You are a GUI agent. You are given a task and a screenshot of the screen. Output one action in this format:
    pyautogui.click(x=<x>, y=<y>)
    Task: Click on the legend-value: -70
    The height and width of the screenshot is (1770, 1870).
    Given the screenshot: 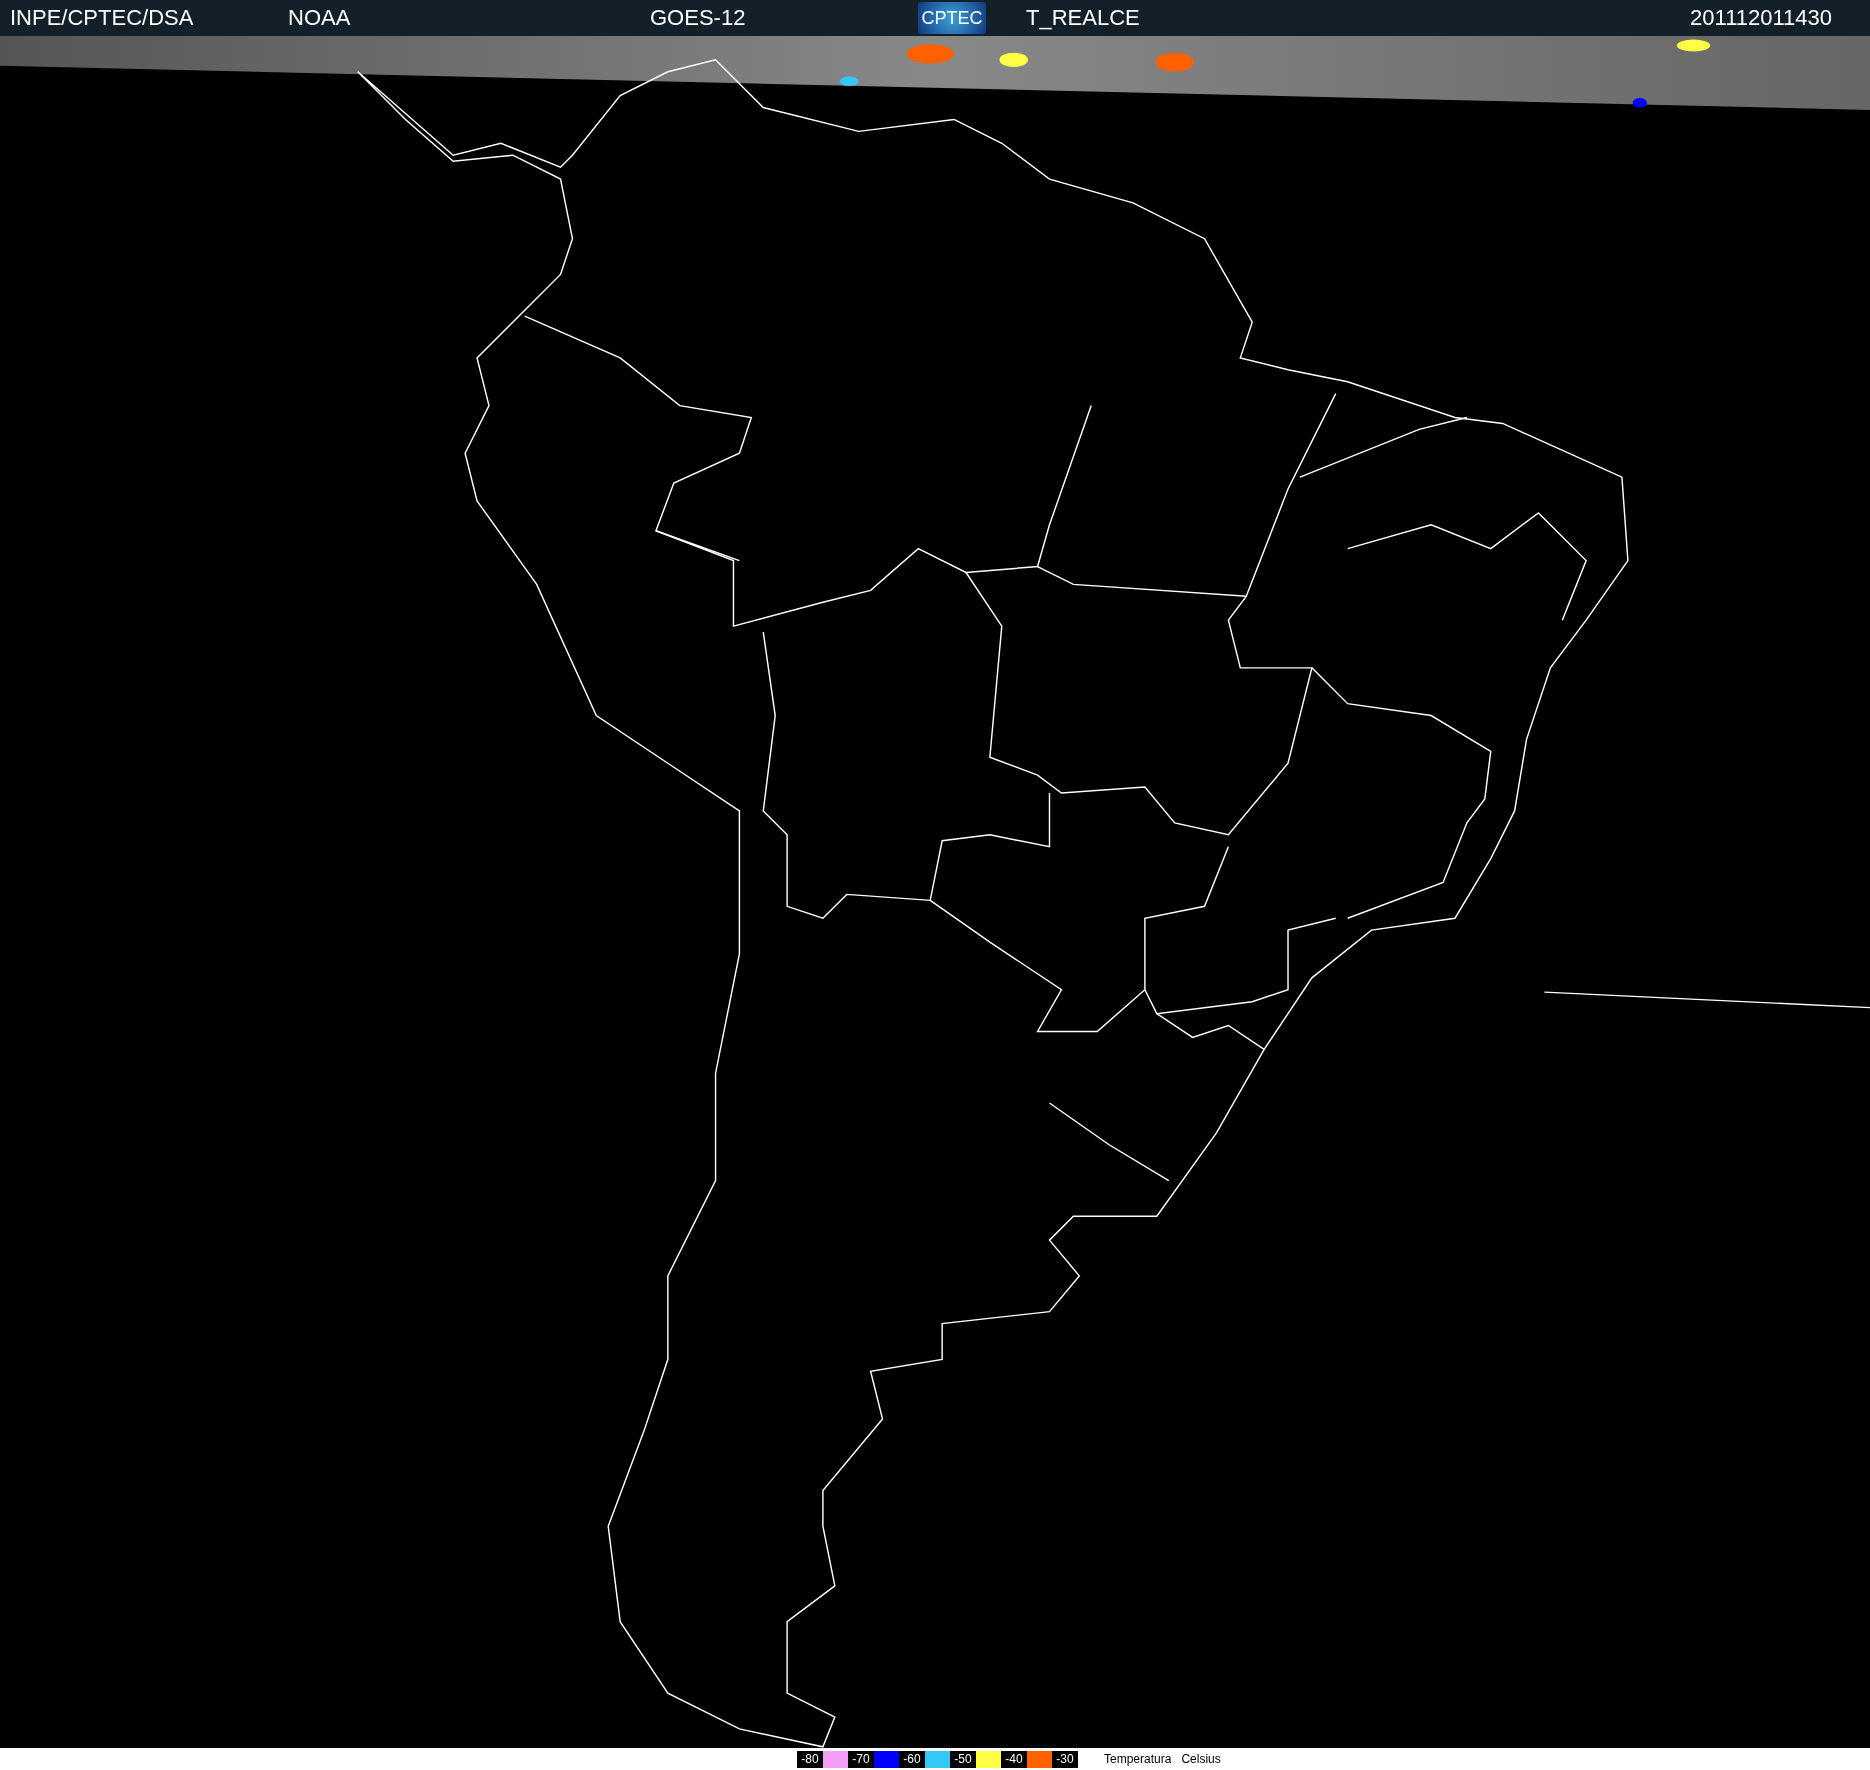 What is the action you would take?
    pyautogui.click(x=861, y=1759)
    